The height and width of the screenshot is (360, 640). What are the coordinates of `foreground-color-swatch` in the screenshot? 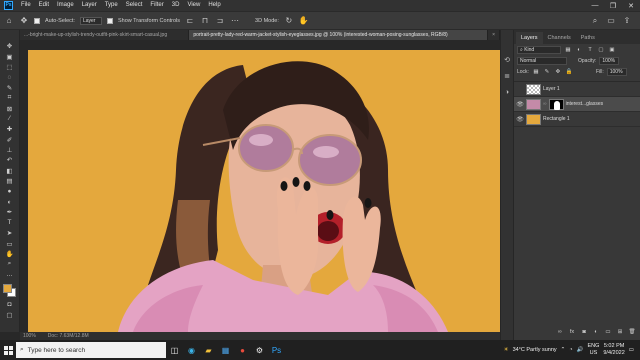 It's located at (7, 288).